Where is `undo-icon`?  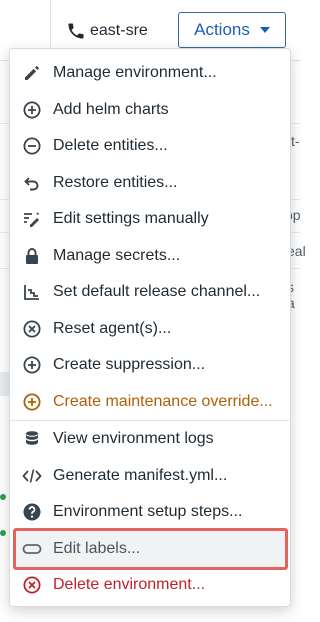 undo-icon is located at coordinates (32, 183).